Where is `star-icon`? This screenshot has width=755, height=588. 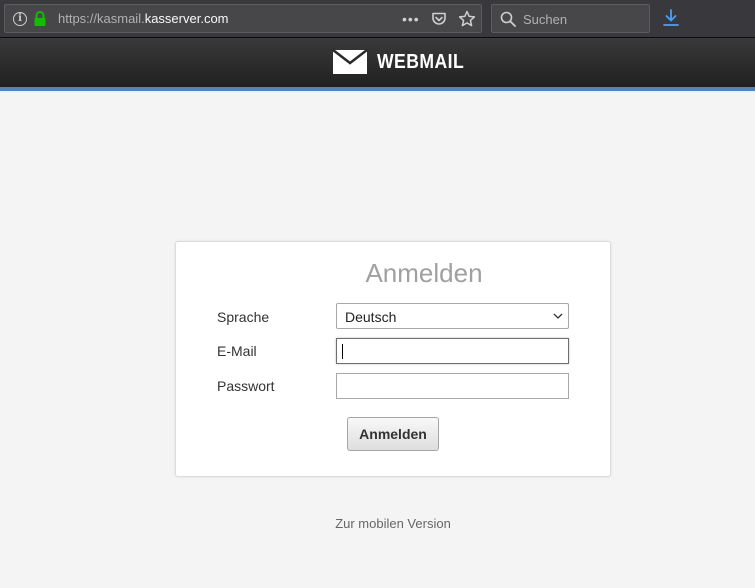 star-icon is located at coordinates (467, 19).